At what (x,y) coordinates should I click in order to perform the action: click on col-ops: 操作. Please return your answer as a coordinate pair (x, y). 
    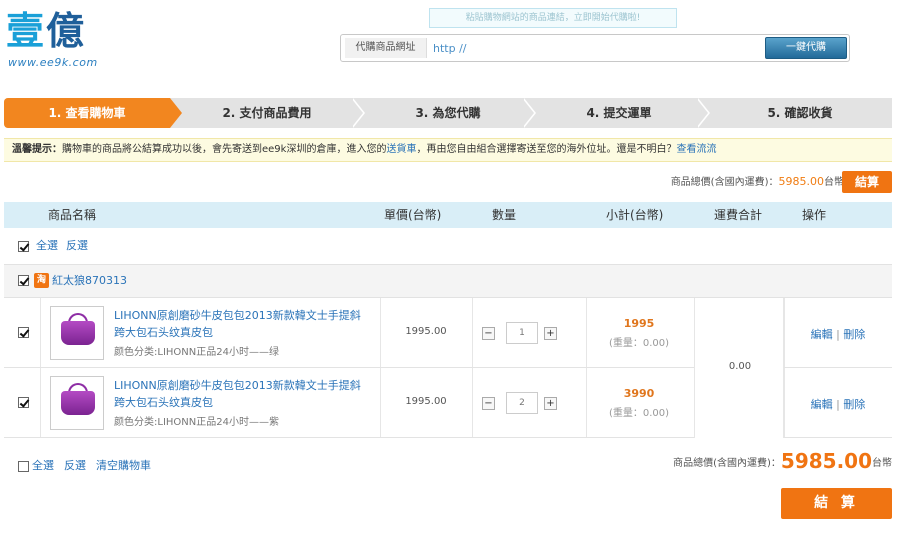
    Looking at the image, I should click on (814, 215).